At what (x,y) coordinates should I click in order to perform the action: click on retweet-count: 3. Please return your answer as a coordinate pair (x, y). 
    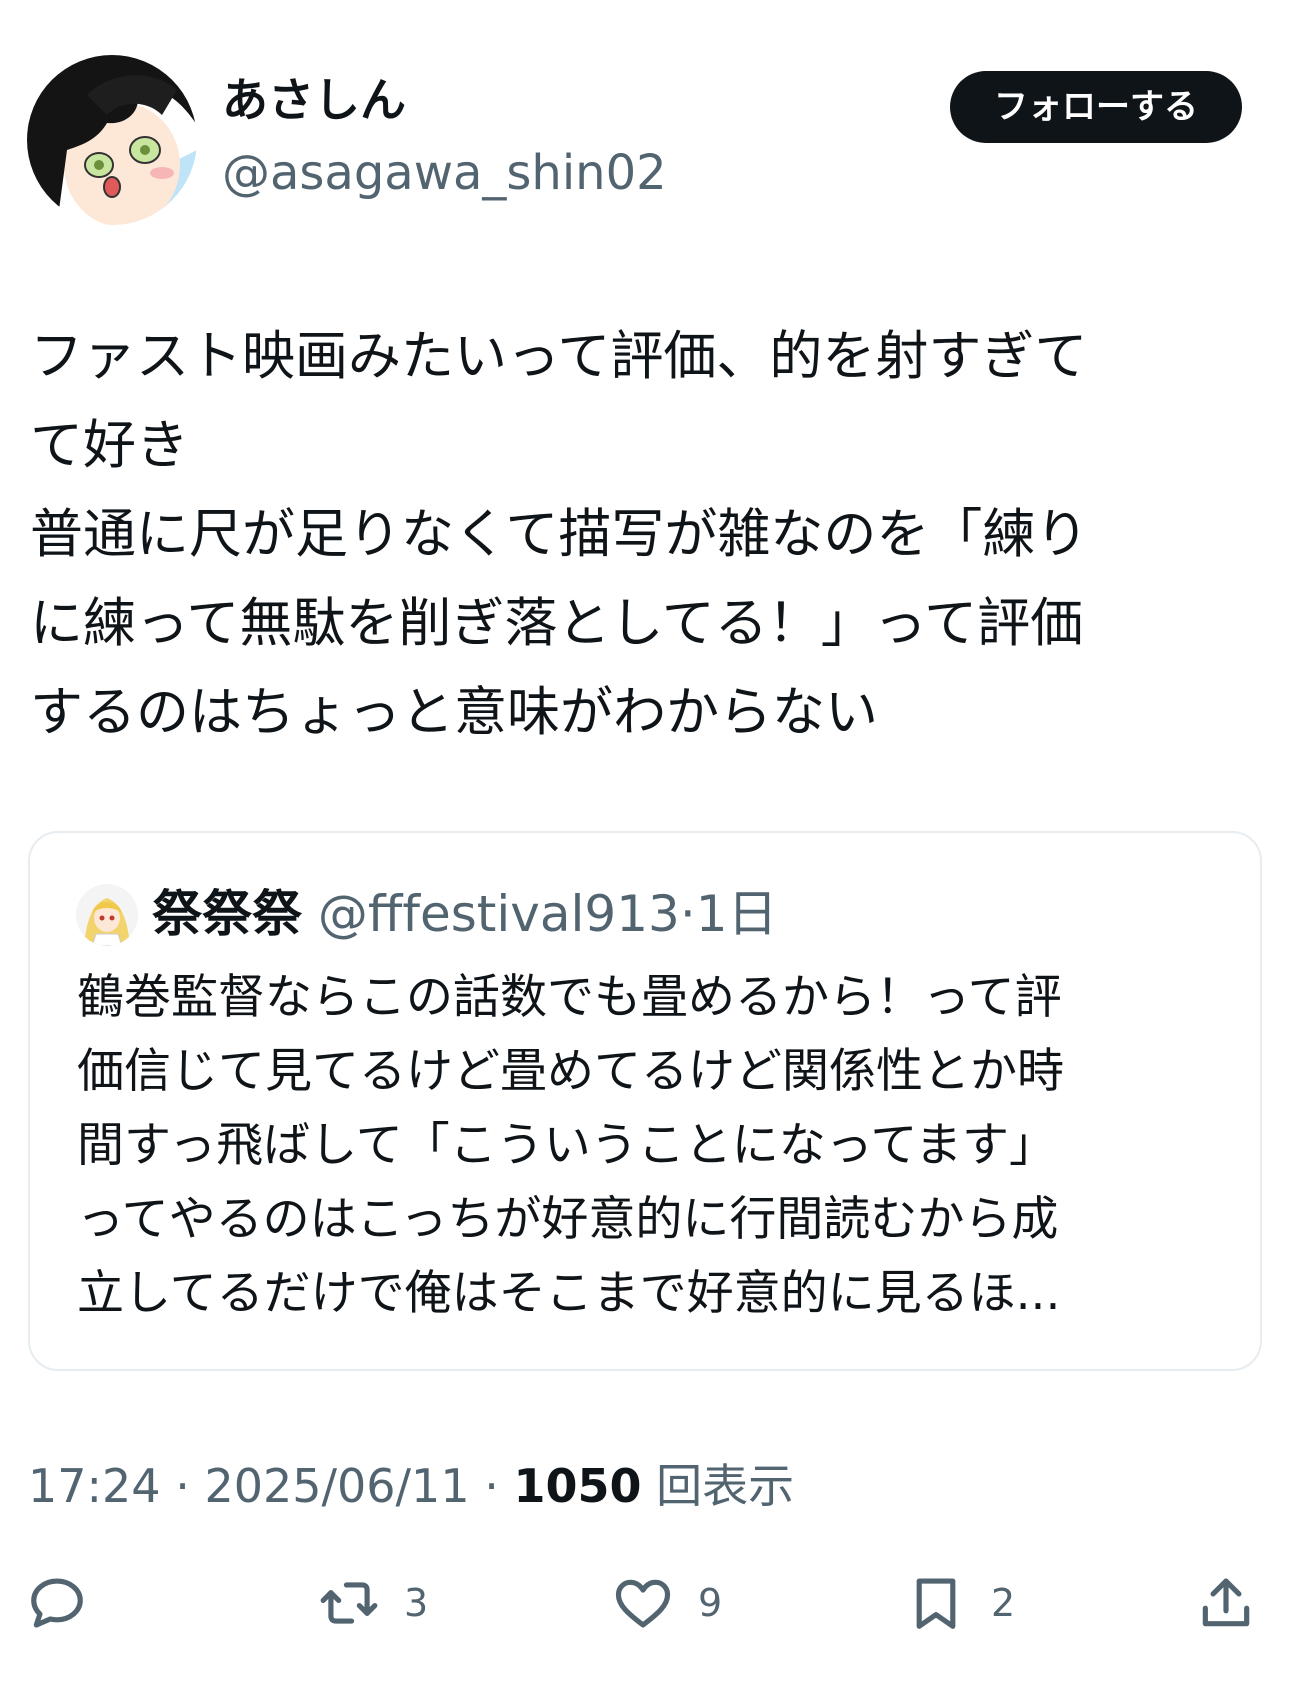
    Looking at the image, I should click on (416, 1603).